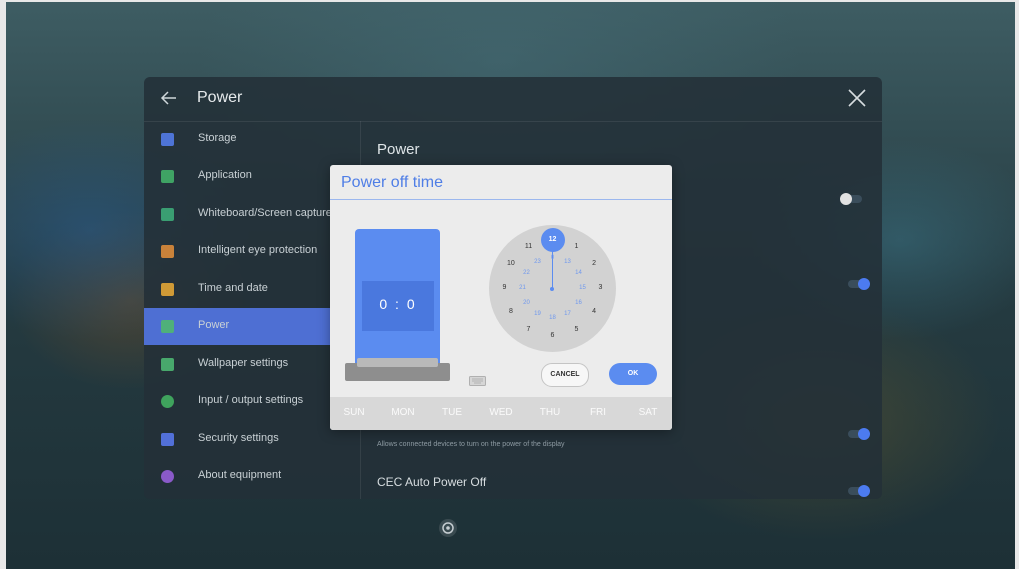 The width and height of the screenshot is (1019, 569). What do you see at coordinates (448, 528) in the screenshot?
I see `gear-icon` at bounding box center [448, 528].